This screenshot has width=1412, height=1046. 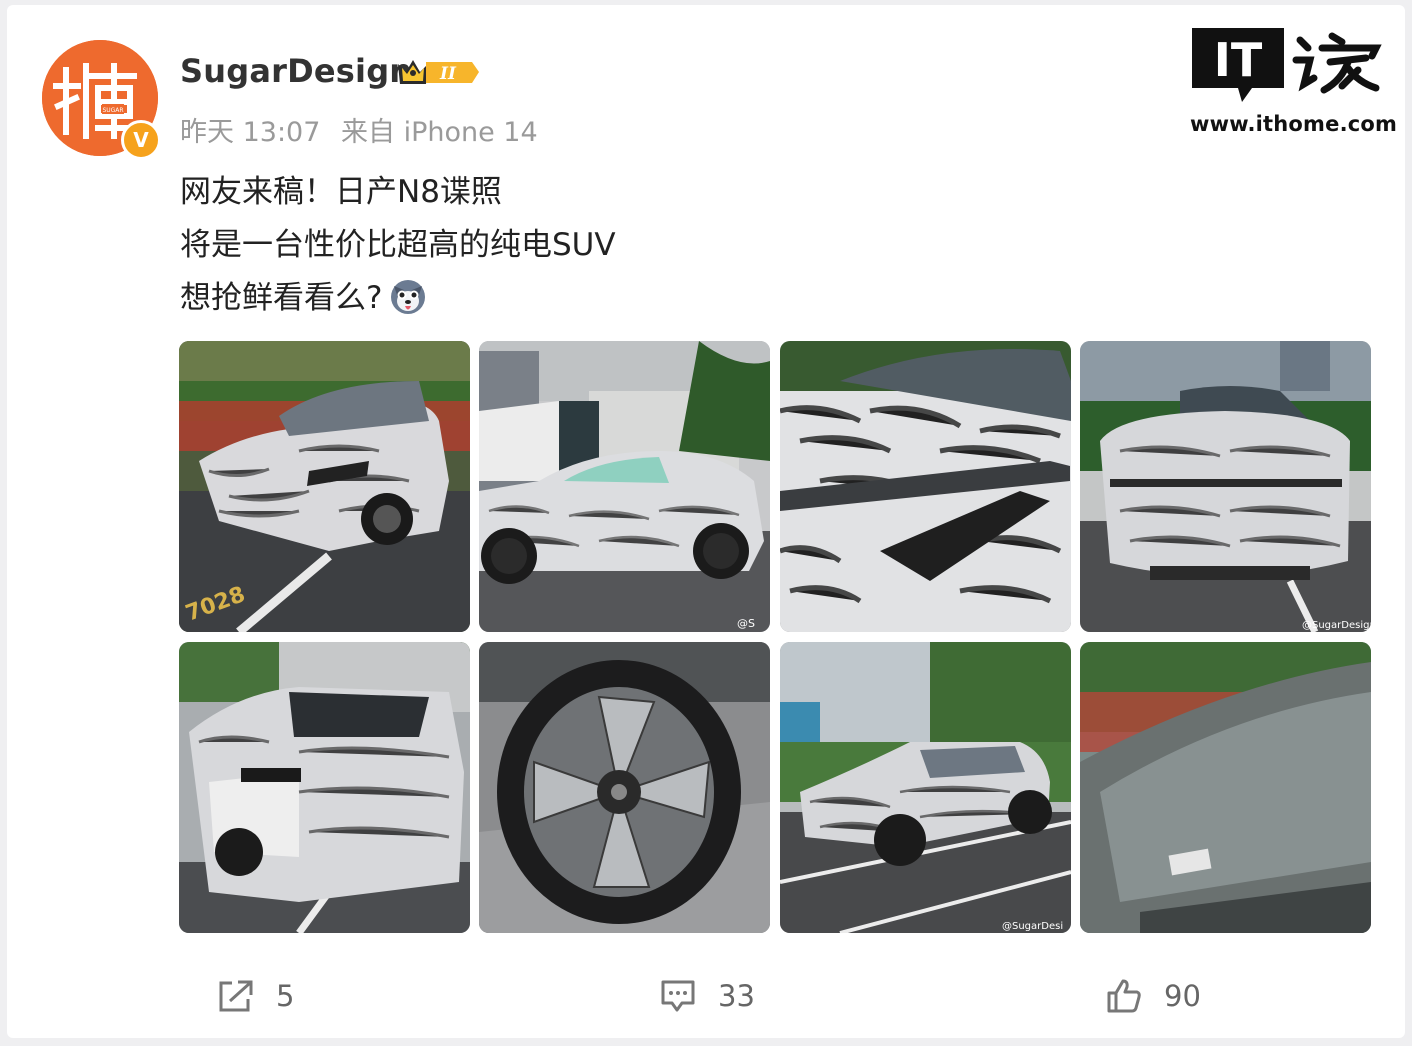 What do you see at coordinates (250, 132) in the screenshot?
I see `post-time: 昨天 13:07` at bounding box center [250, 132].